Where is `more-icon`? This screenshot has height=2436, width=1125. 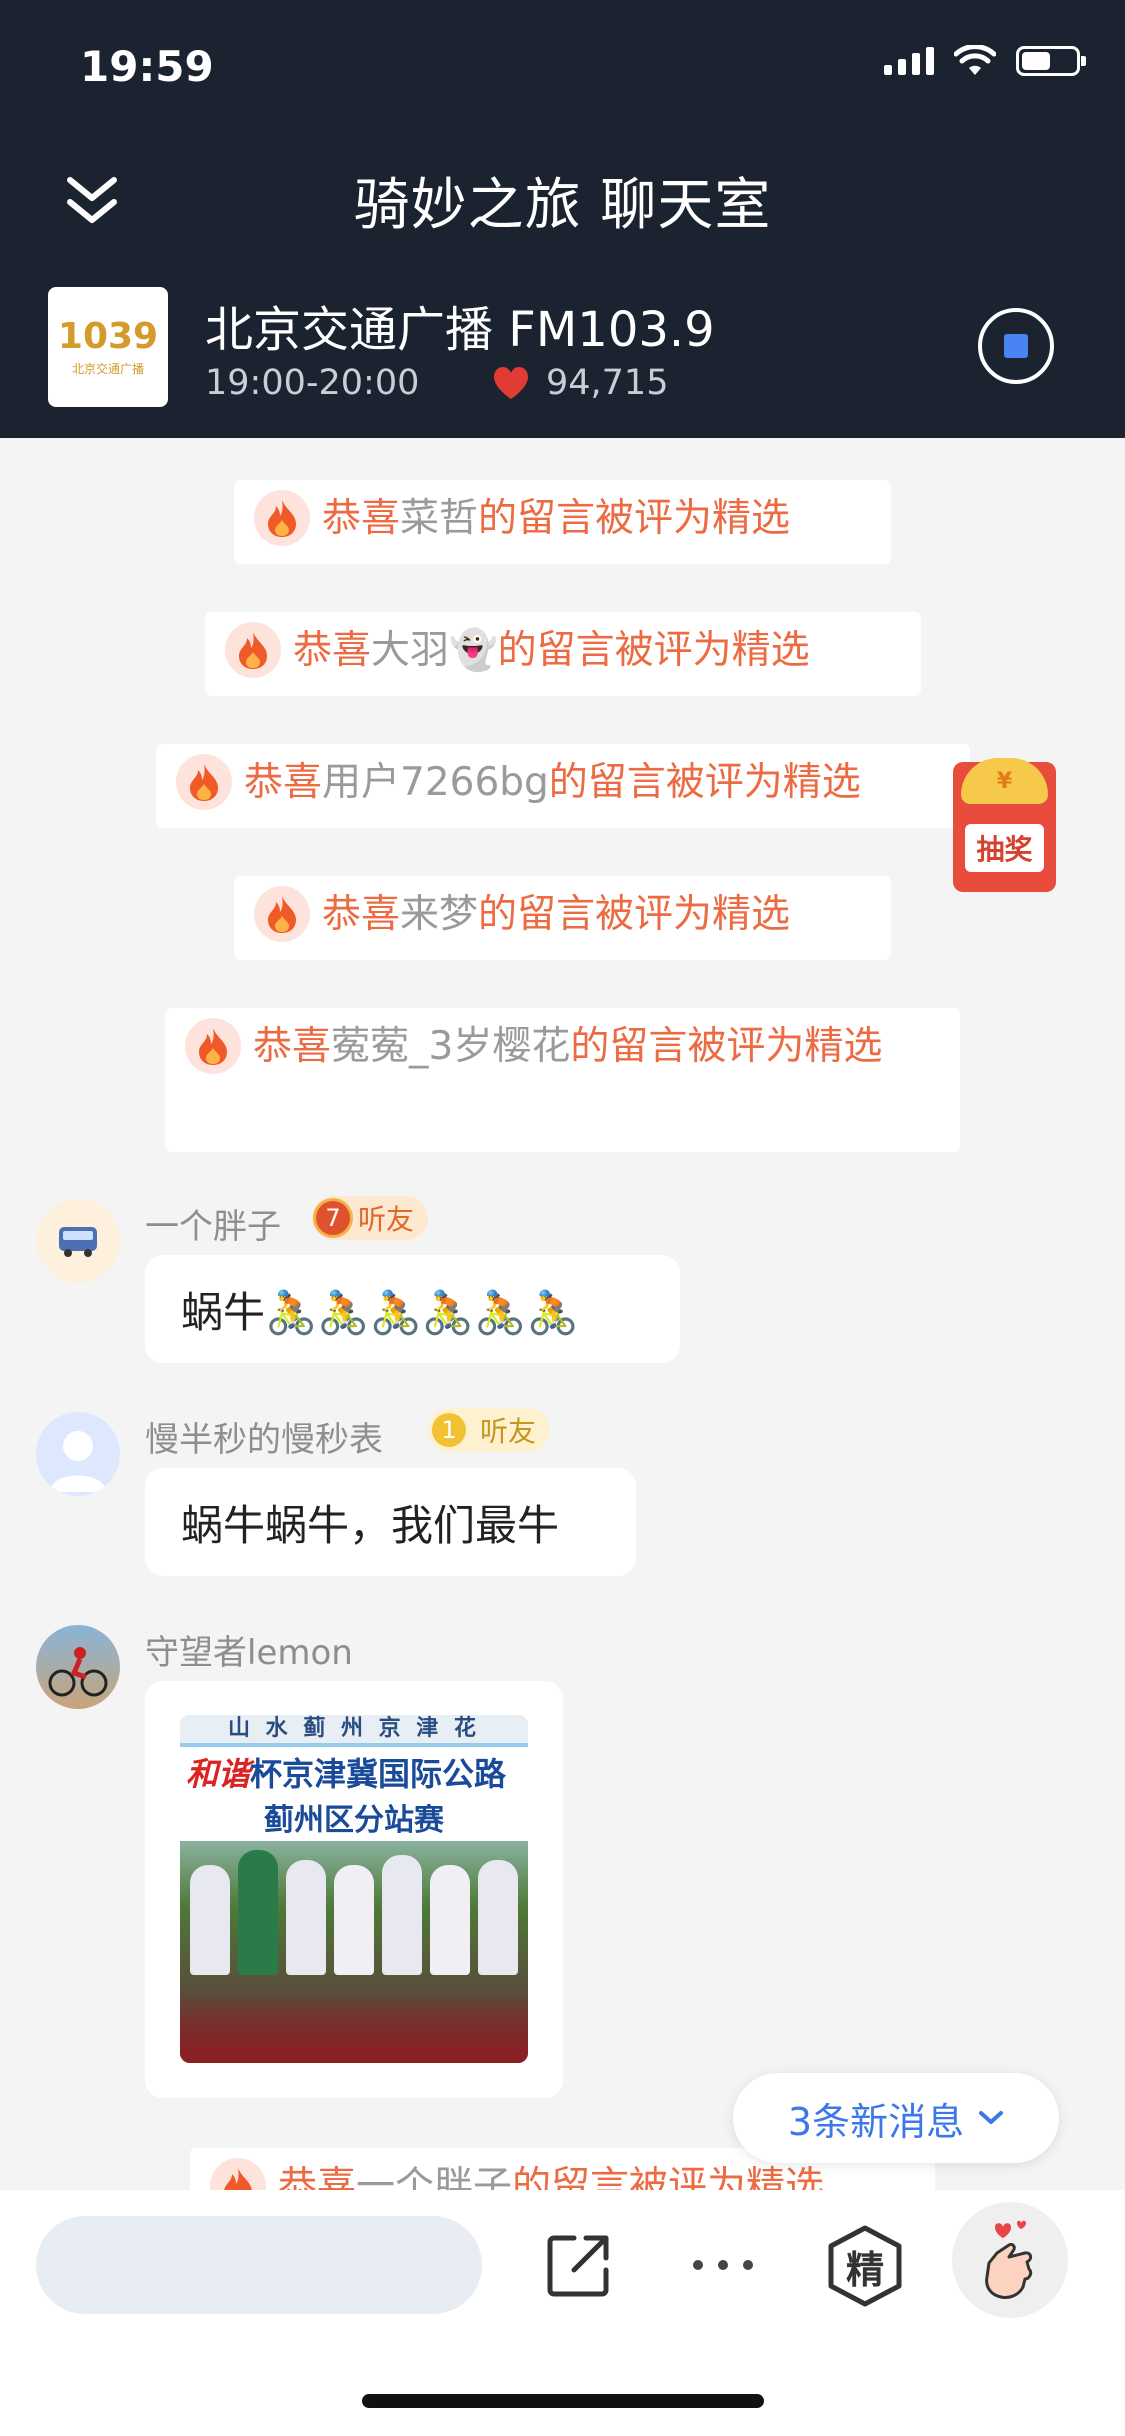 more-icon is located at coordinates (723, 2265).